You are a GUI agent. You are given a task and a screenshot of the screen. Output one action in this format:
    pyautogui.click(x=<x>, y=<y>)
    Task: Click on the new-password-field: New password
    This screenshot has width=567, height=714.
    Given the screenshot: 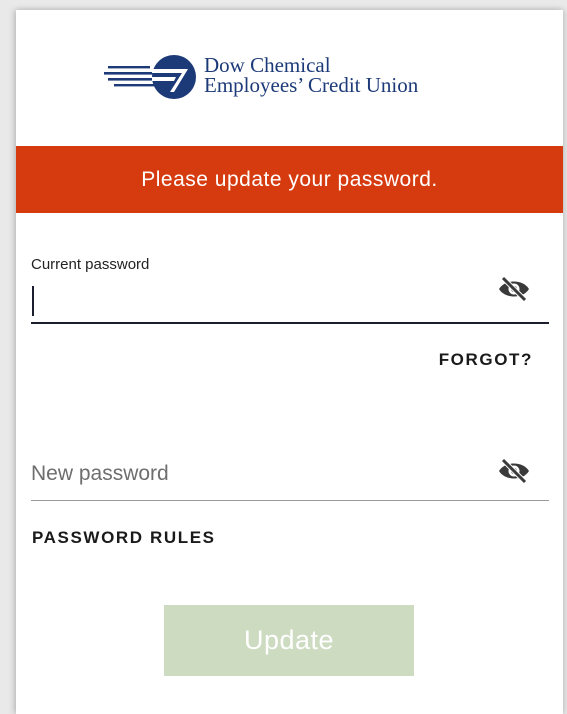 What is the action you would take?
    pyautogui.click(x=290, y=470)
    